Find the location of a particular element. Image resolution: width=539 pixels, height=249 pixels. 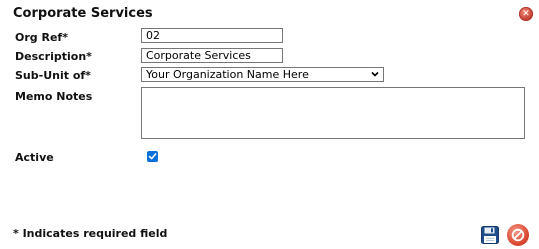

description-input is located at coordinates (212, 55).